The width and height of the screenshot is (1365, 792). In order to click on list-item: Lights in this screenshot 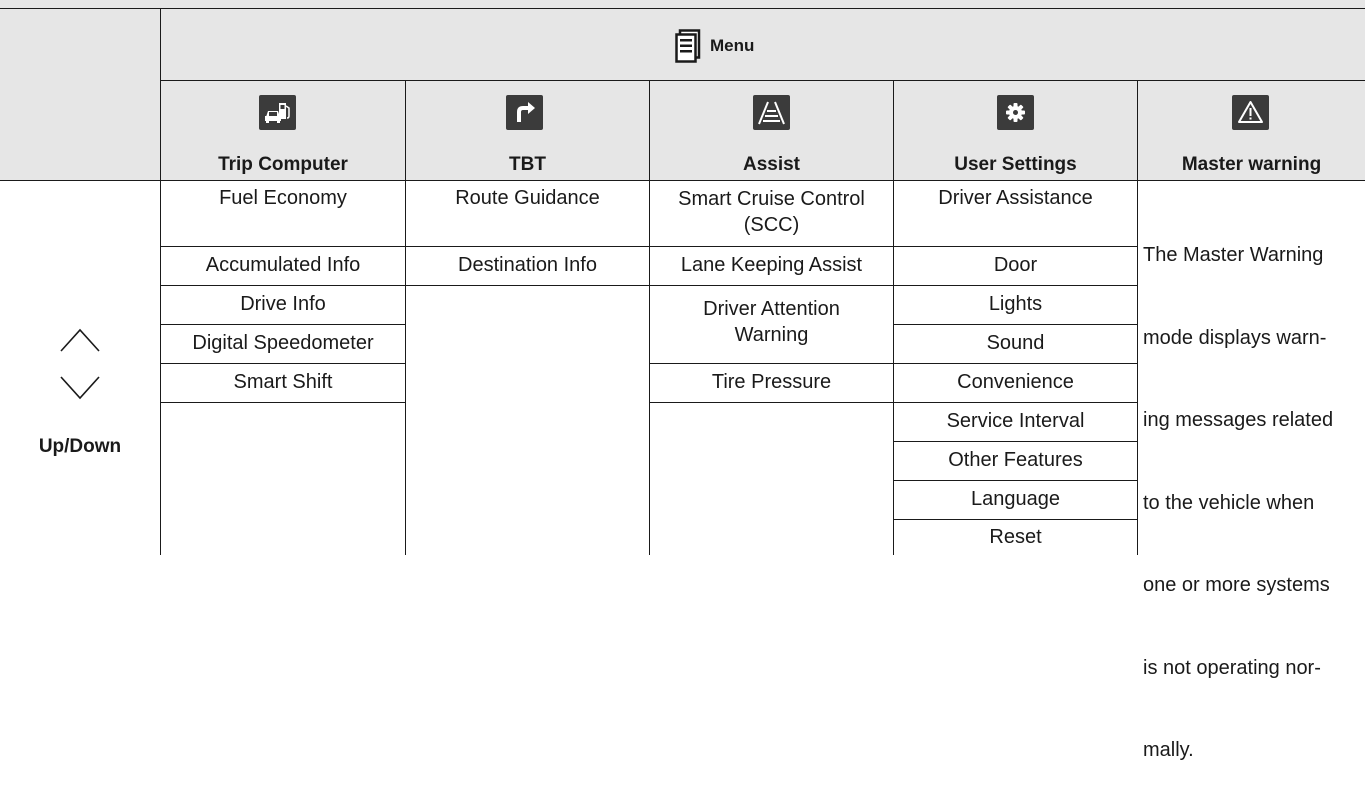, I will do `click(1015, 304)`.